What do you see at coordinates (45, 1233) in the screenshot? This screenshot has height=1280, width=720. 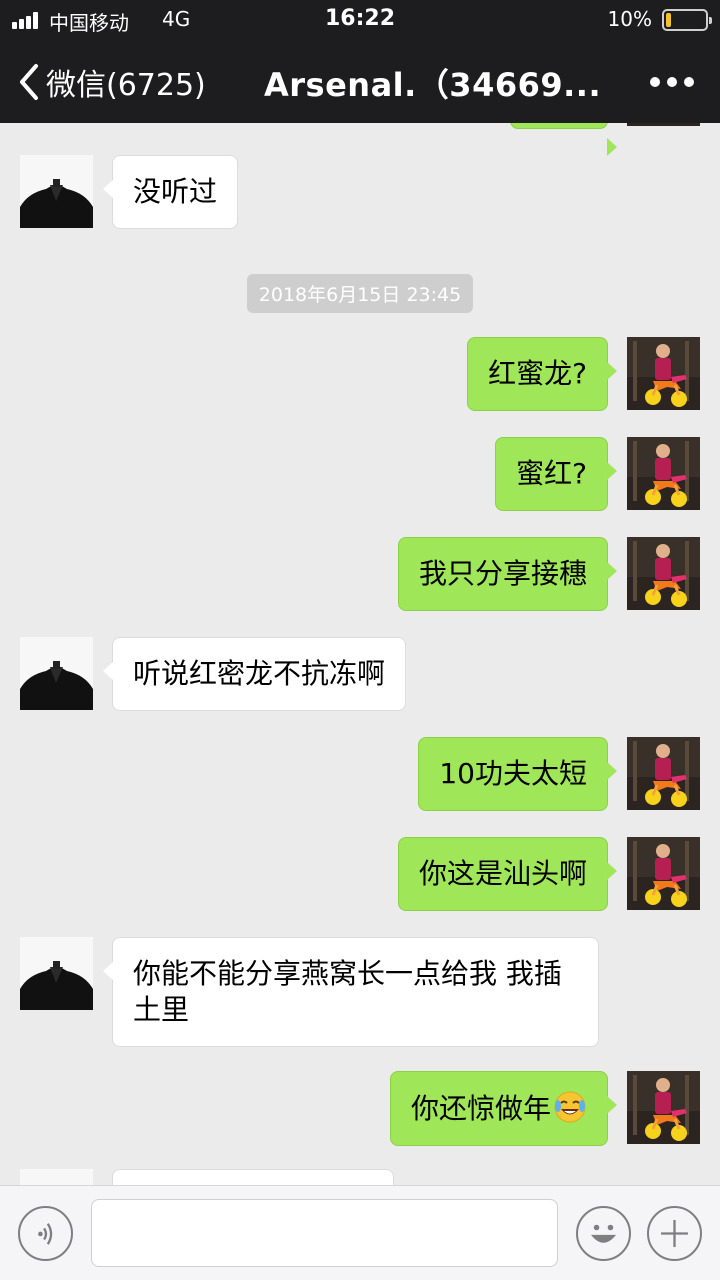 I see `voice-icon` at bounding box center [45, 1233].